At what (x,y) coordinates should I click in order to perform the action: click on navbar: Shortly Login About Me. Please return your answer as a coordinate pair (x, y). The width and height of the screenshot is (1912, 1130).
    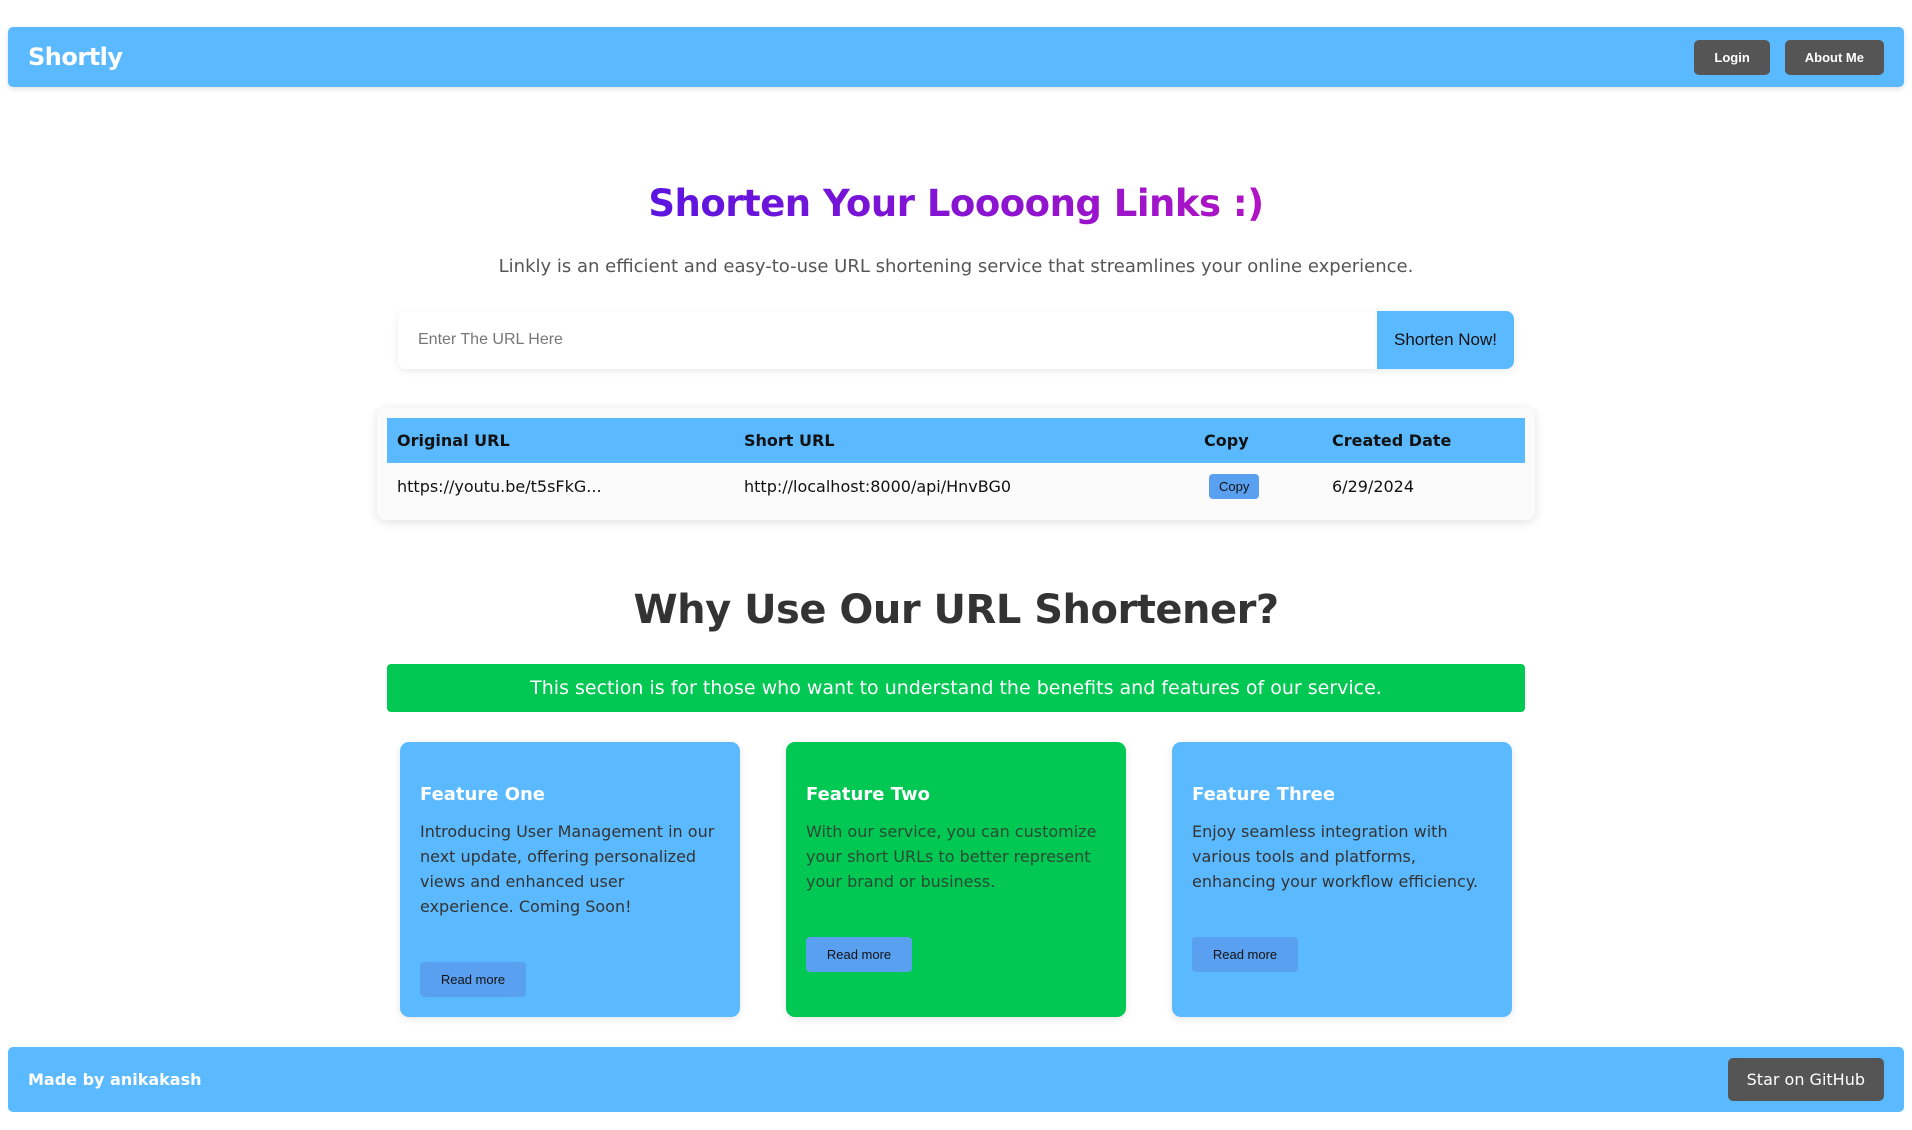
    Looking at the image, I should click on (956, 57).